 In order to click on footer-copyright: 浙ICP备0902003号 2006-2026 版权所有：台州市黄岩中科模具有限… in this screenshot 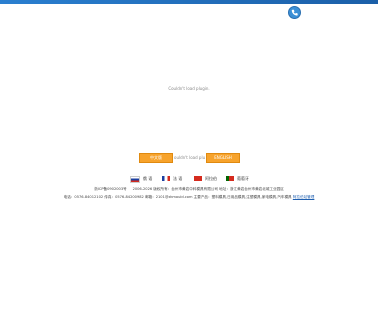, I will do `click(189, 189)`.